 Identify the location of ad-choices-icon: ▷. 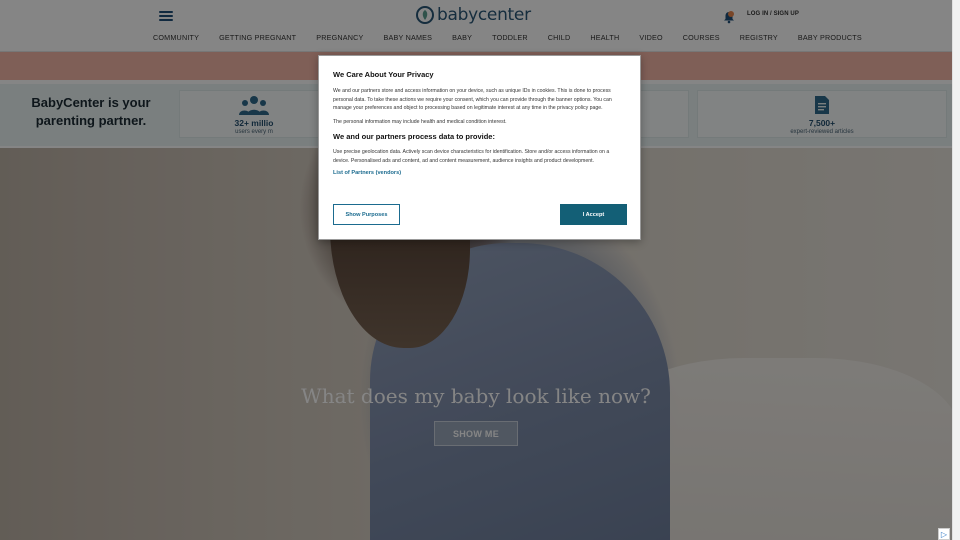
(944, 534).